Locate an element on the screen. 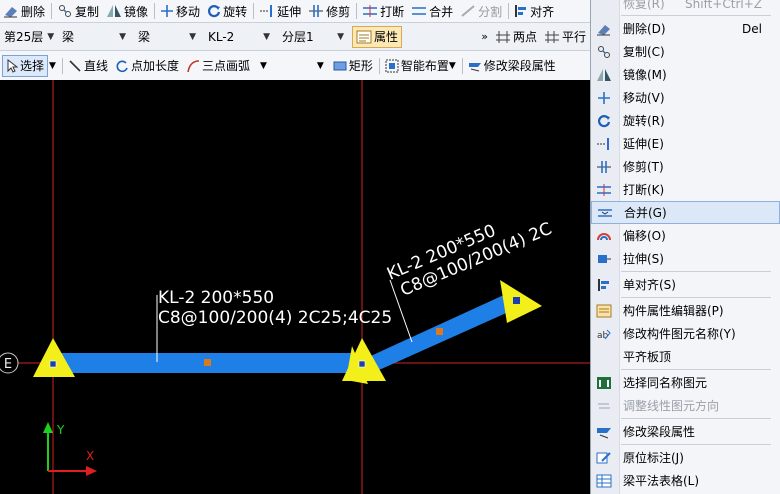 This screenshot has height=494, width=780. overflow-chevron-icon: » is located at coordinates (484, 36).